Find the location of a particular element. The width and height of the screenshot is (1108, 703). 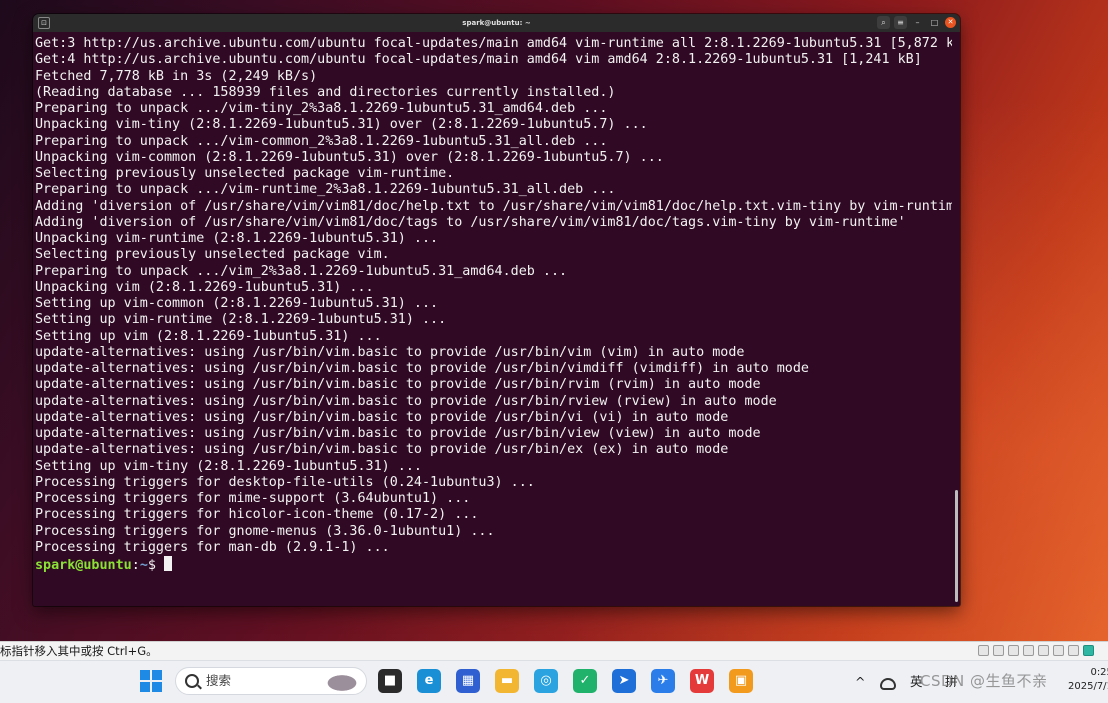

search-highlight-image is located at coordinates (340, 681).